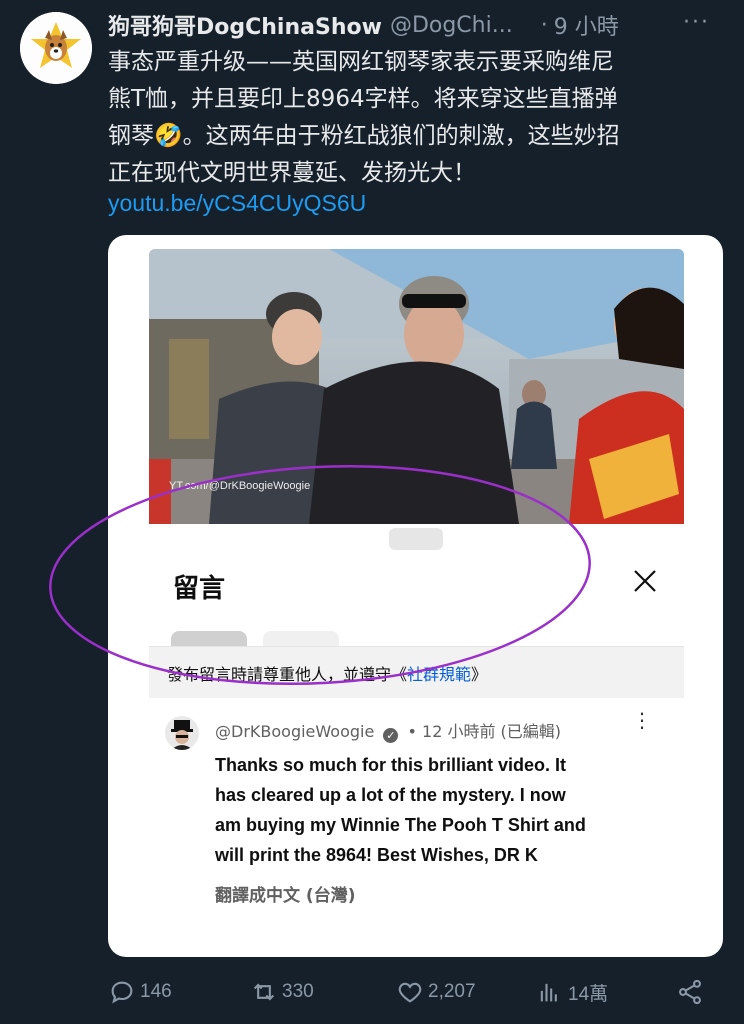 This screenshot has width=744, height=1024. I want to click on profile-avatar, so click(56, 48).